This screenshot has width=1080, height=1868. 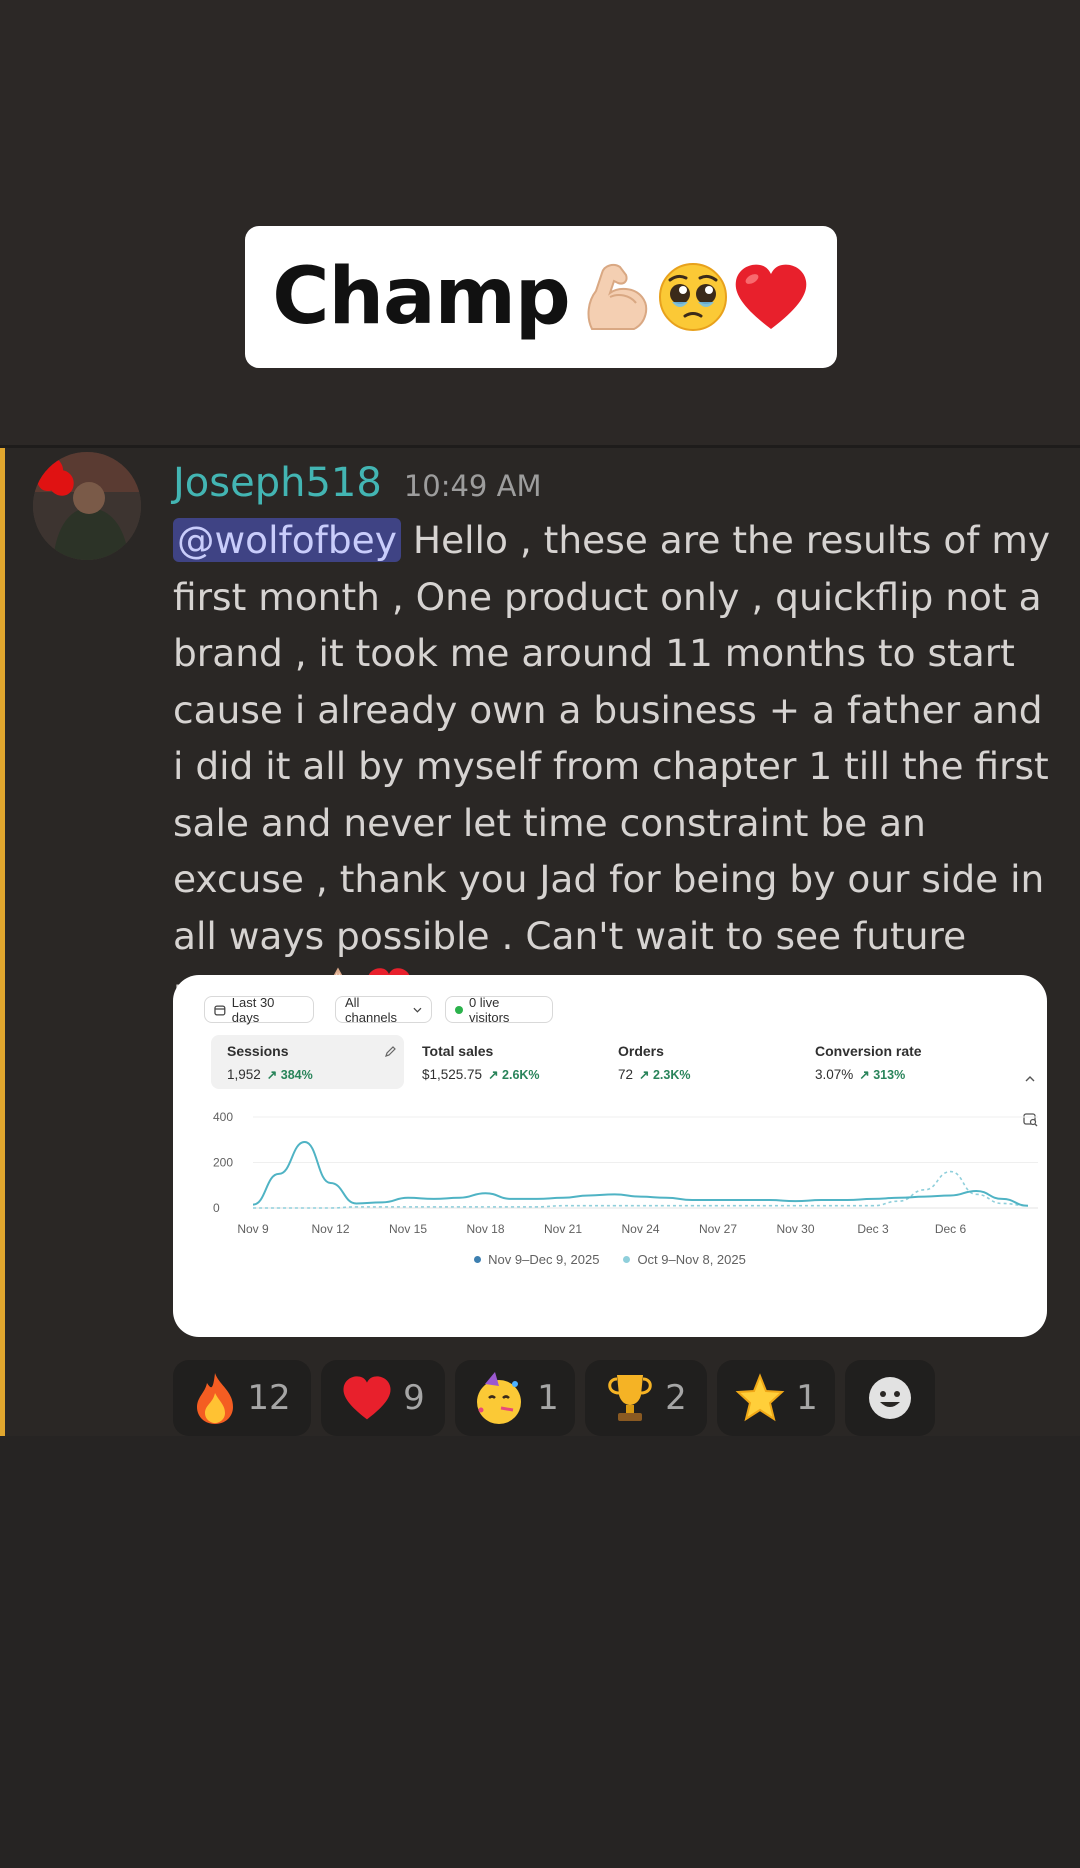 What do you see at coordinates (216, 1208) in the screenshot?
I see `y-tick-label: 0` at bounding box center [216, 1208].